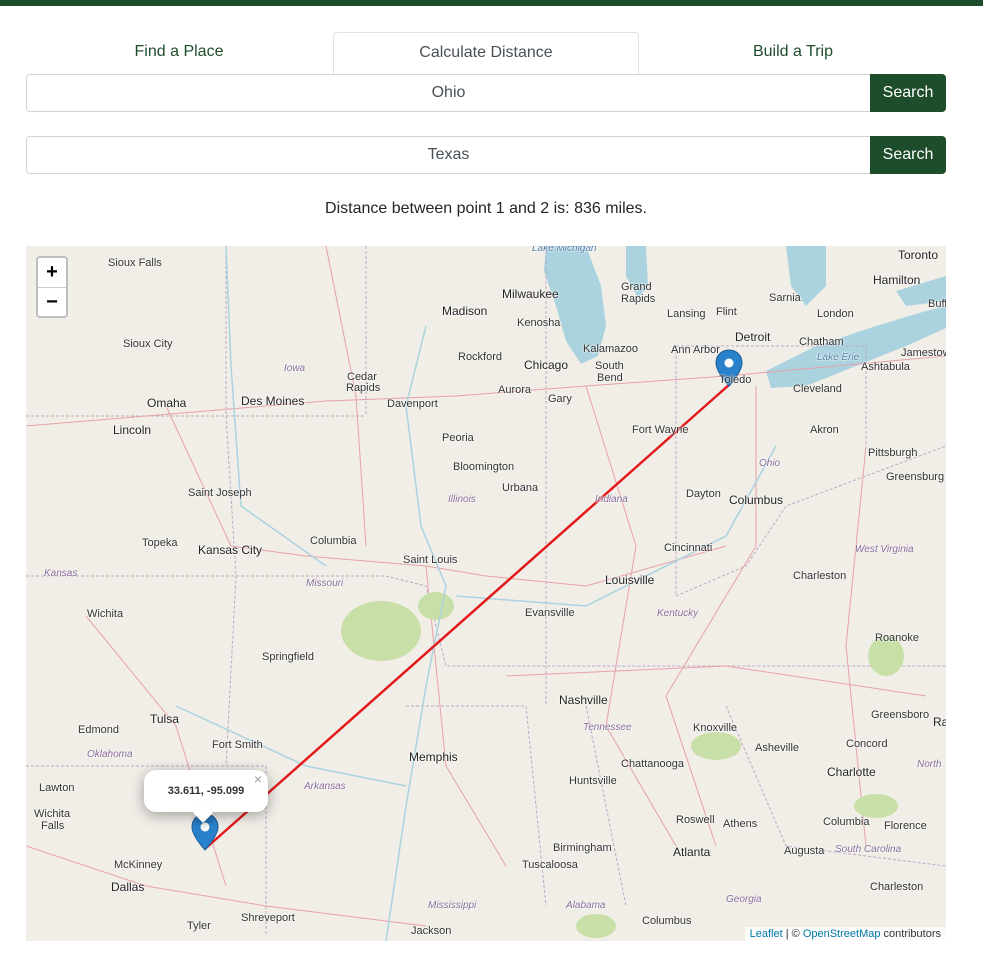 This screenshot has height=960, width=983. What do you see at coordinates (491, 3) in the screenshot?
I see `top-bar` at bounding box center [491, 3].